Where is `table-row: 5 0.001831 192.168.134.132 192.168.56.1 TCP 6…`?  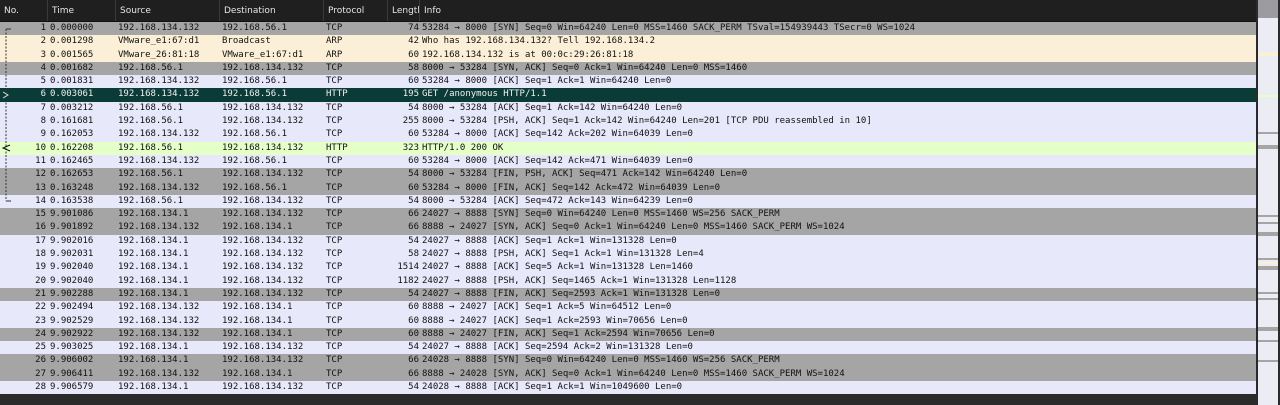 table-row: 5 0.001831 192.168.134.132 192.168.56.1 TCP 6… is located at coordinates (628, 82).